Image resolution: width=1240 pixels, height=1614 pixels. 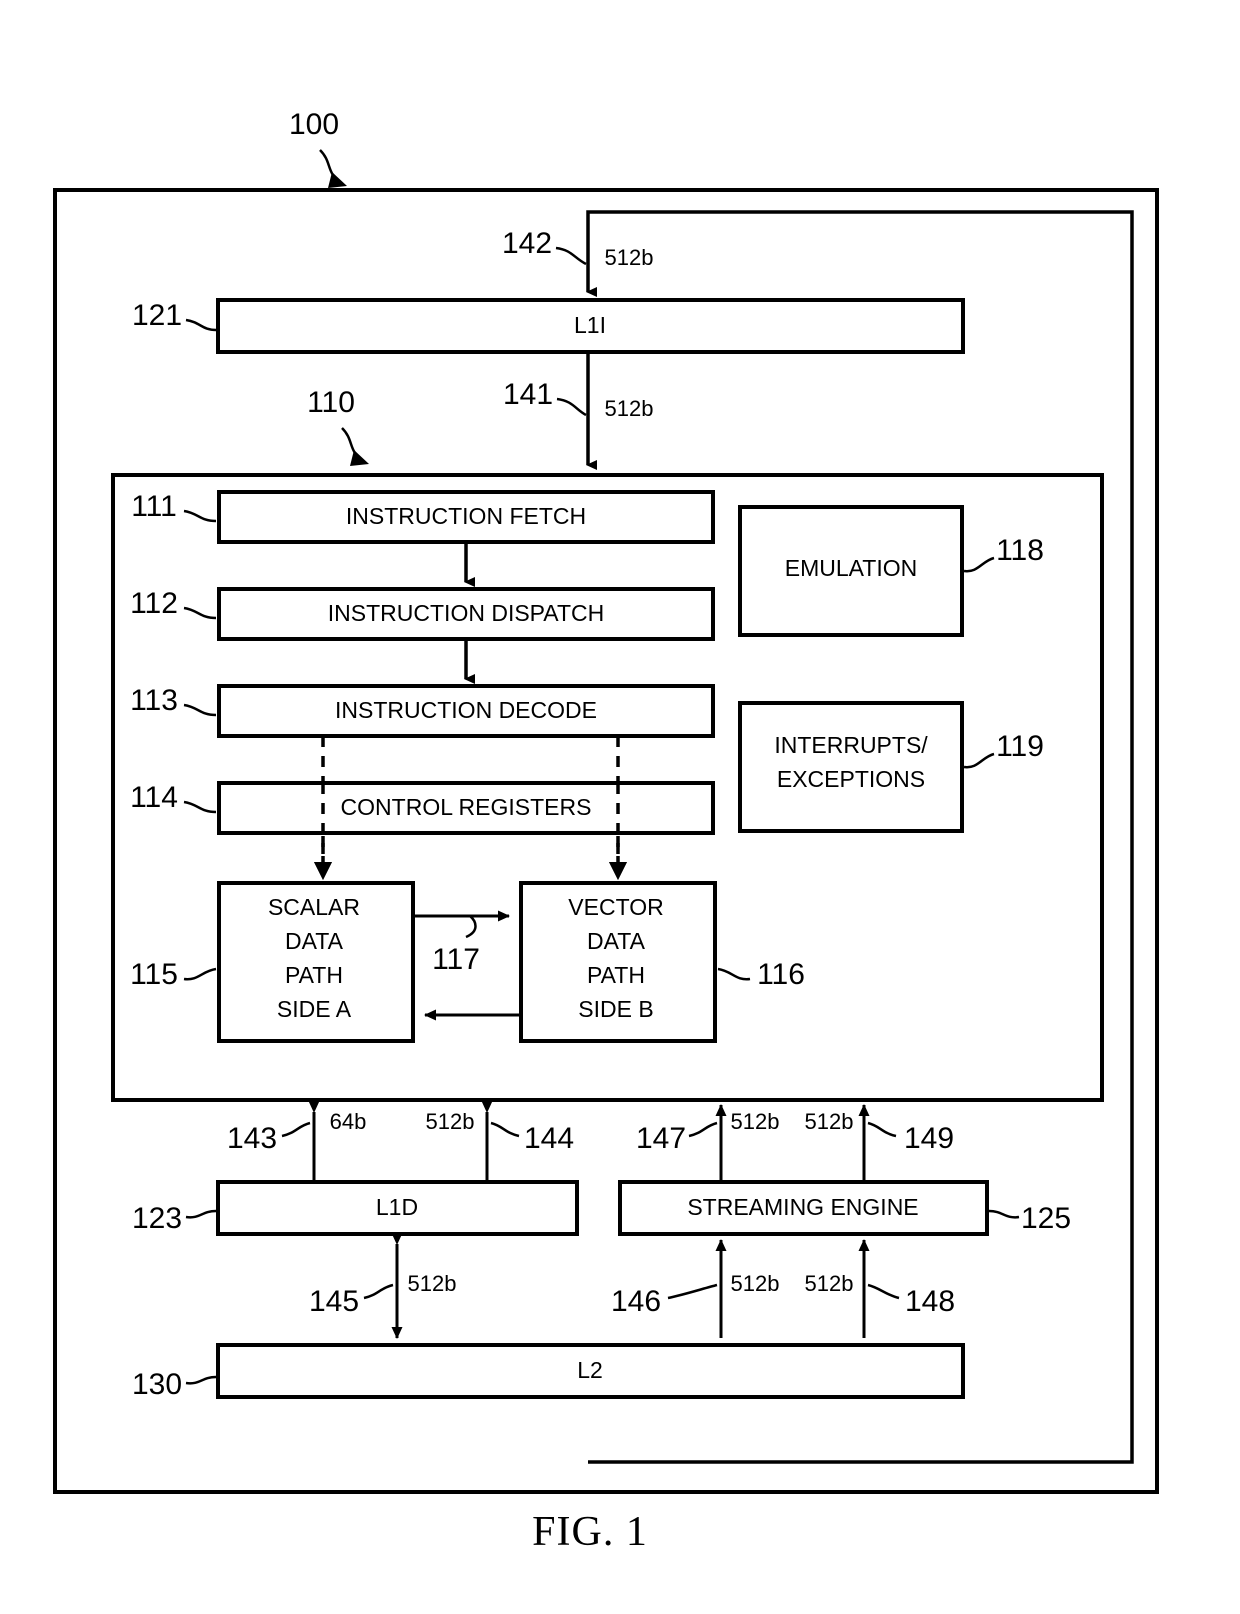 I want to click on block-scalar-line-2: DATA, so click(x=314, y=941).